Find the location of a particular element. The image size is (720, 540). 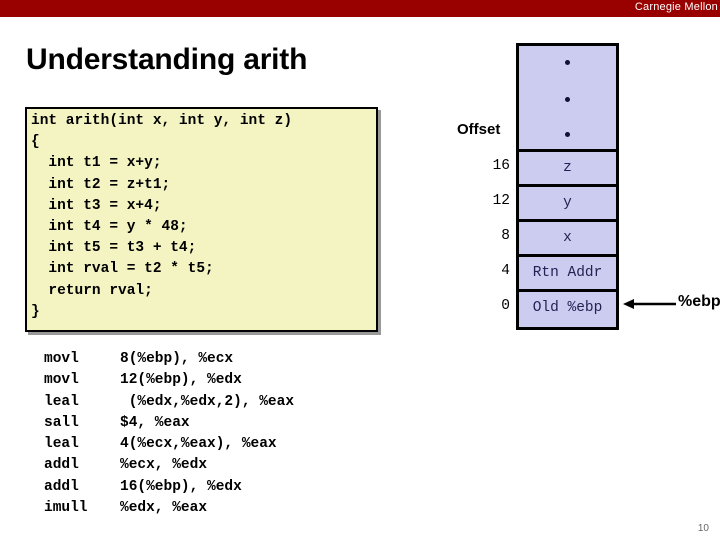

stack-cells-container: z y x Rtn Addr Old %ebp is located at coordinates (567, 186).